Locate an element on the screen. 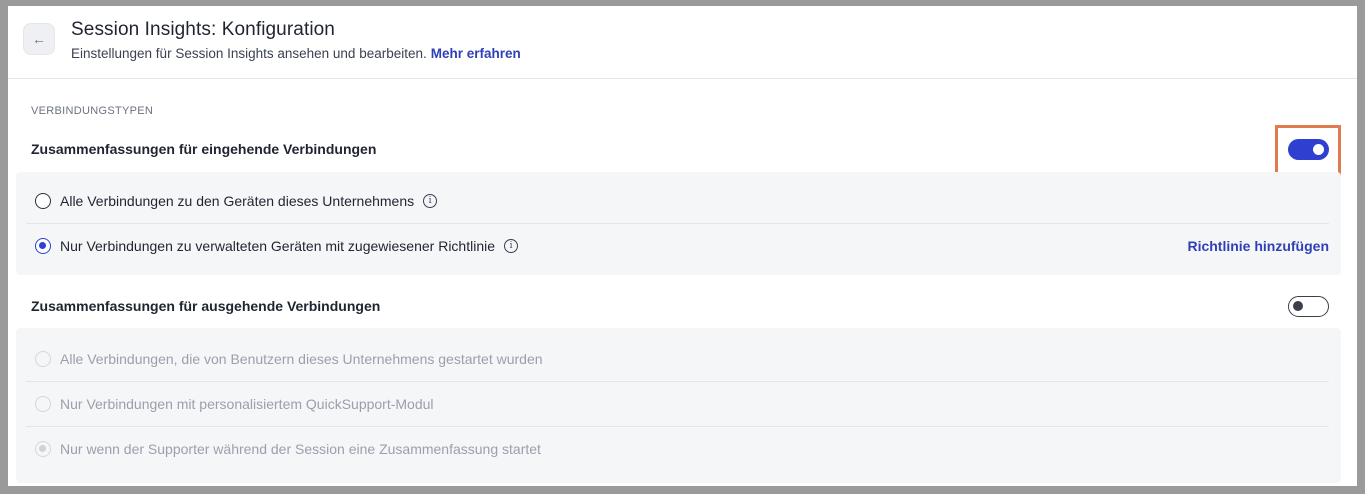 This screenshot has width=1365, height=494. add-policy-link: Richtlinie hinzufügen is located at coordinates (1258, 246).